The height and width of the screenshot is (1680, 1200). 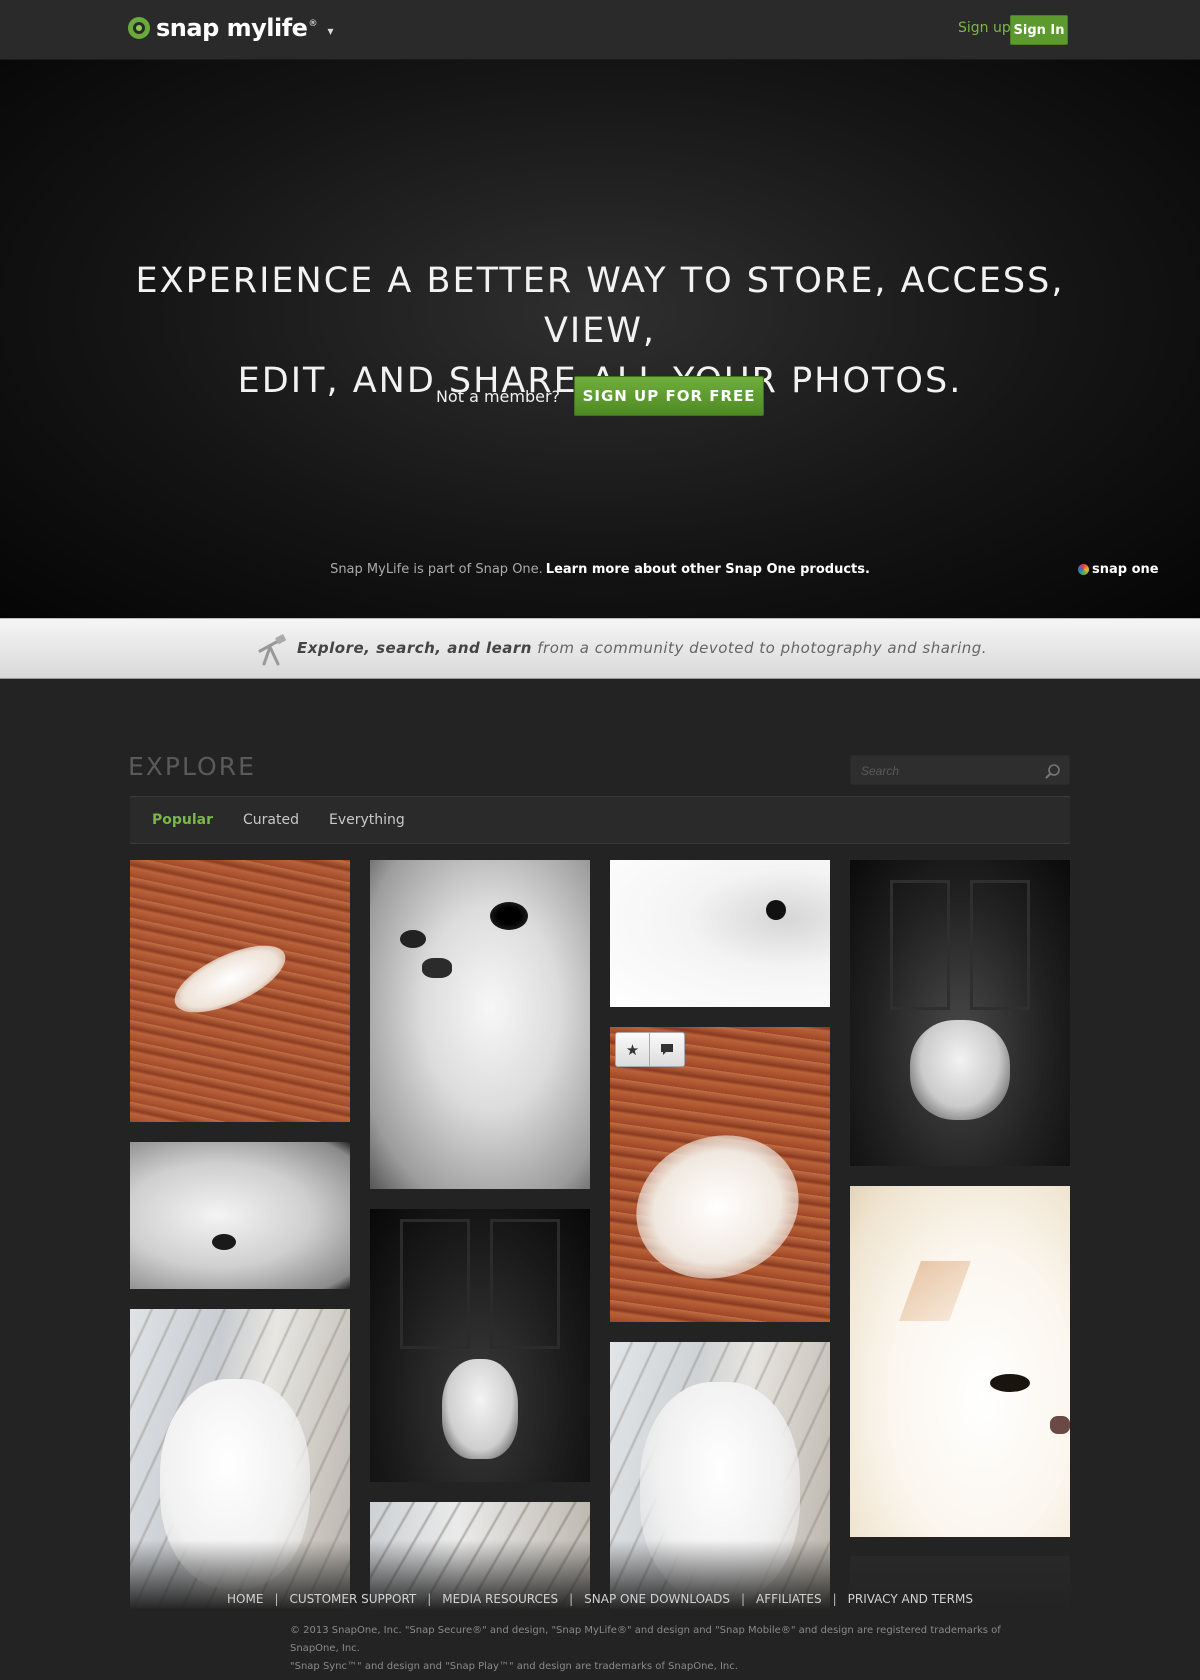 I want to click on photo-cat-floor-rolling: ★, so click(x=720, y=1174).